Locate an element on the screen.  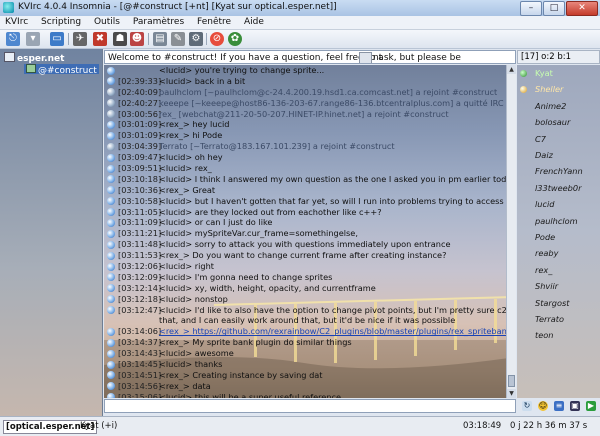
status-nick: Kyat (+i) is located at coordinates (99, 426).